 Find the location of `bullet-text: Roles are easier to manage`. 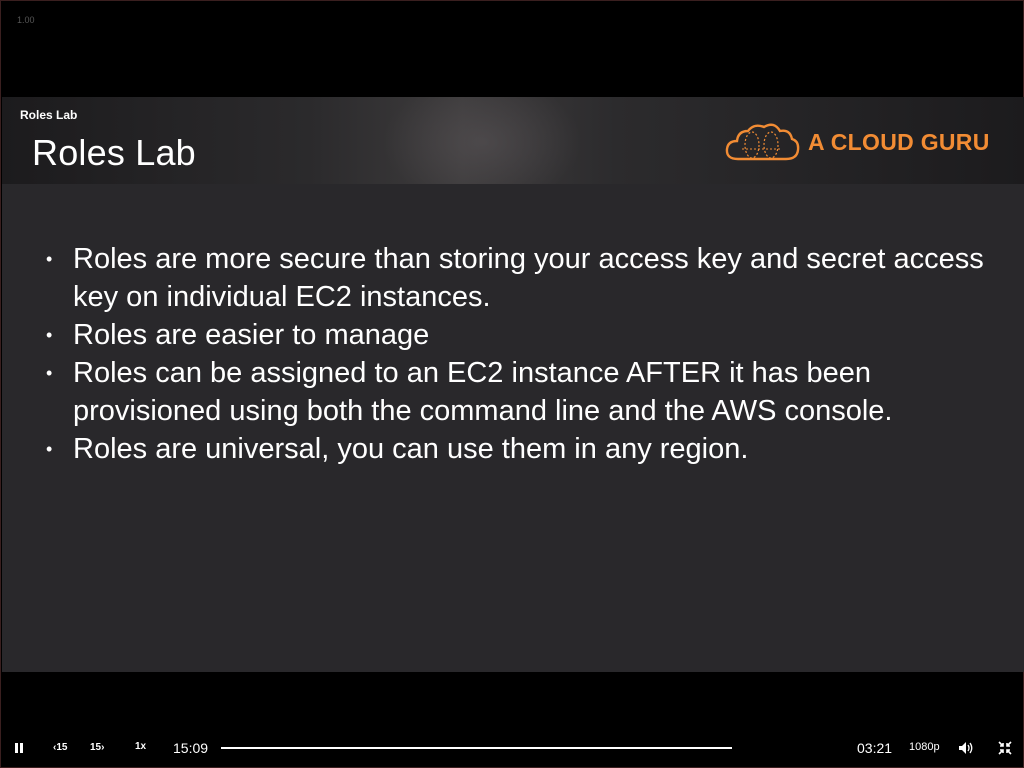

bullet-text: Roles are easier to manage is located at coordinates (251, 335).